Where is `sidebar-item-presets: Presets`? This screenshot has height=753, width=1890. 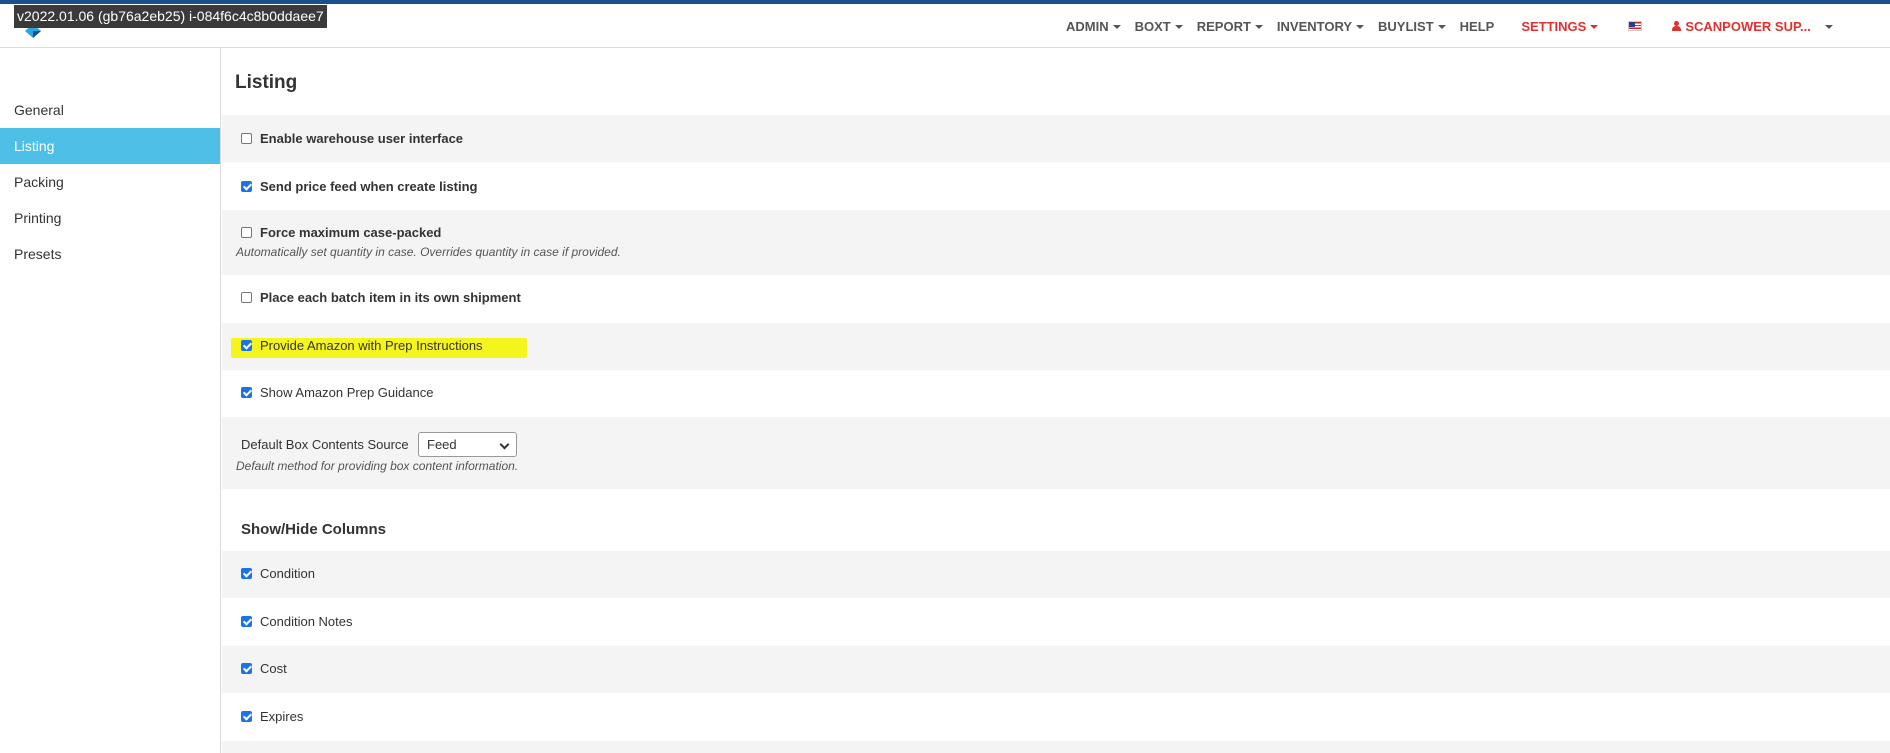 sidebar-item-presets: Presets is located at coordinates (110, 254).